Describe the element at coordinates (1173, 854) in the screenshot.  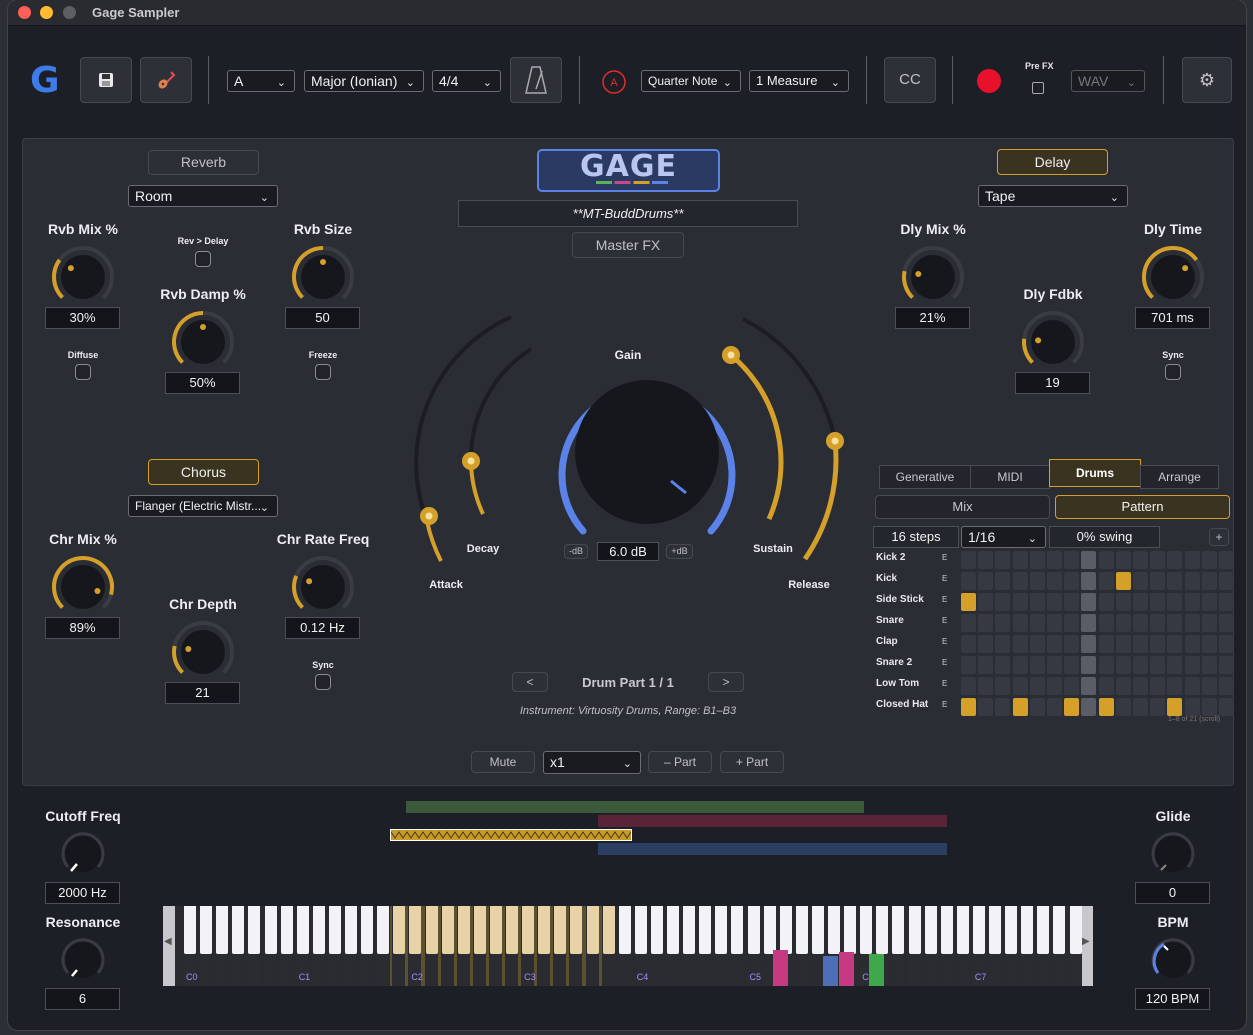
I see `glide-knob` at that location.